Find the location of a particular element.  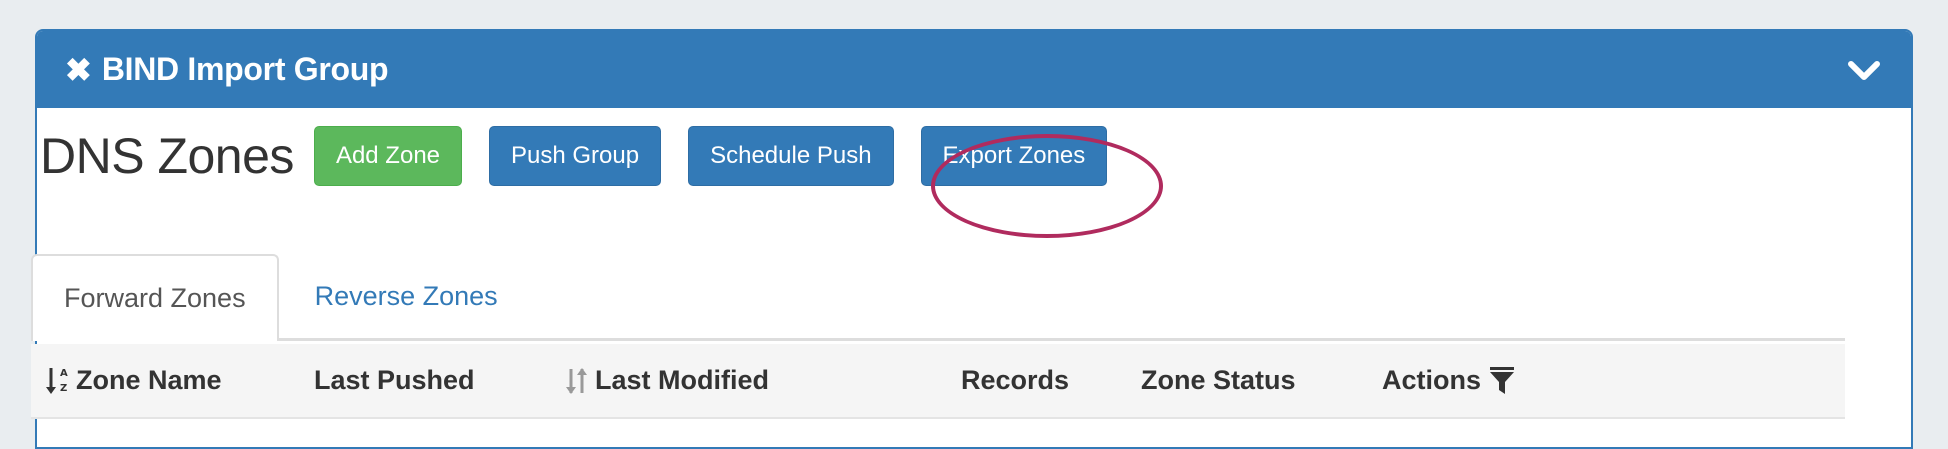

column-last-pushed: Last Pushed is located at coordinates (394, 380).